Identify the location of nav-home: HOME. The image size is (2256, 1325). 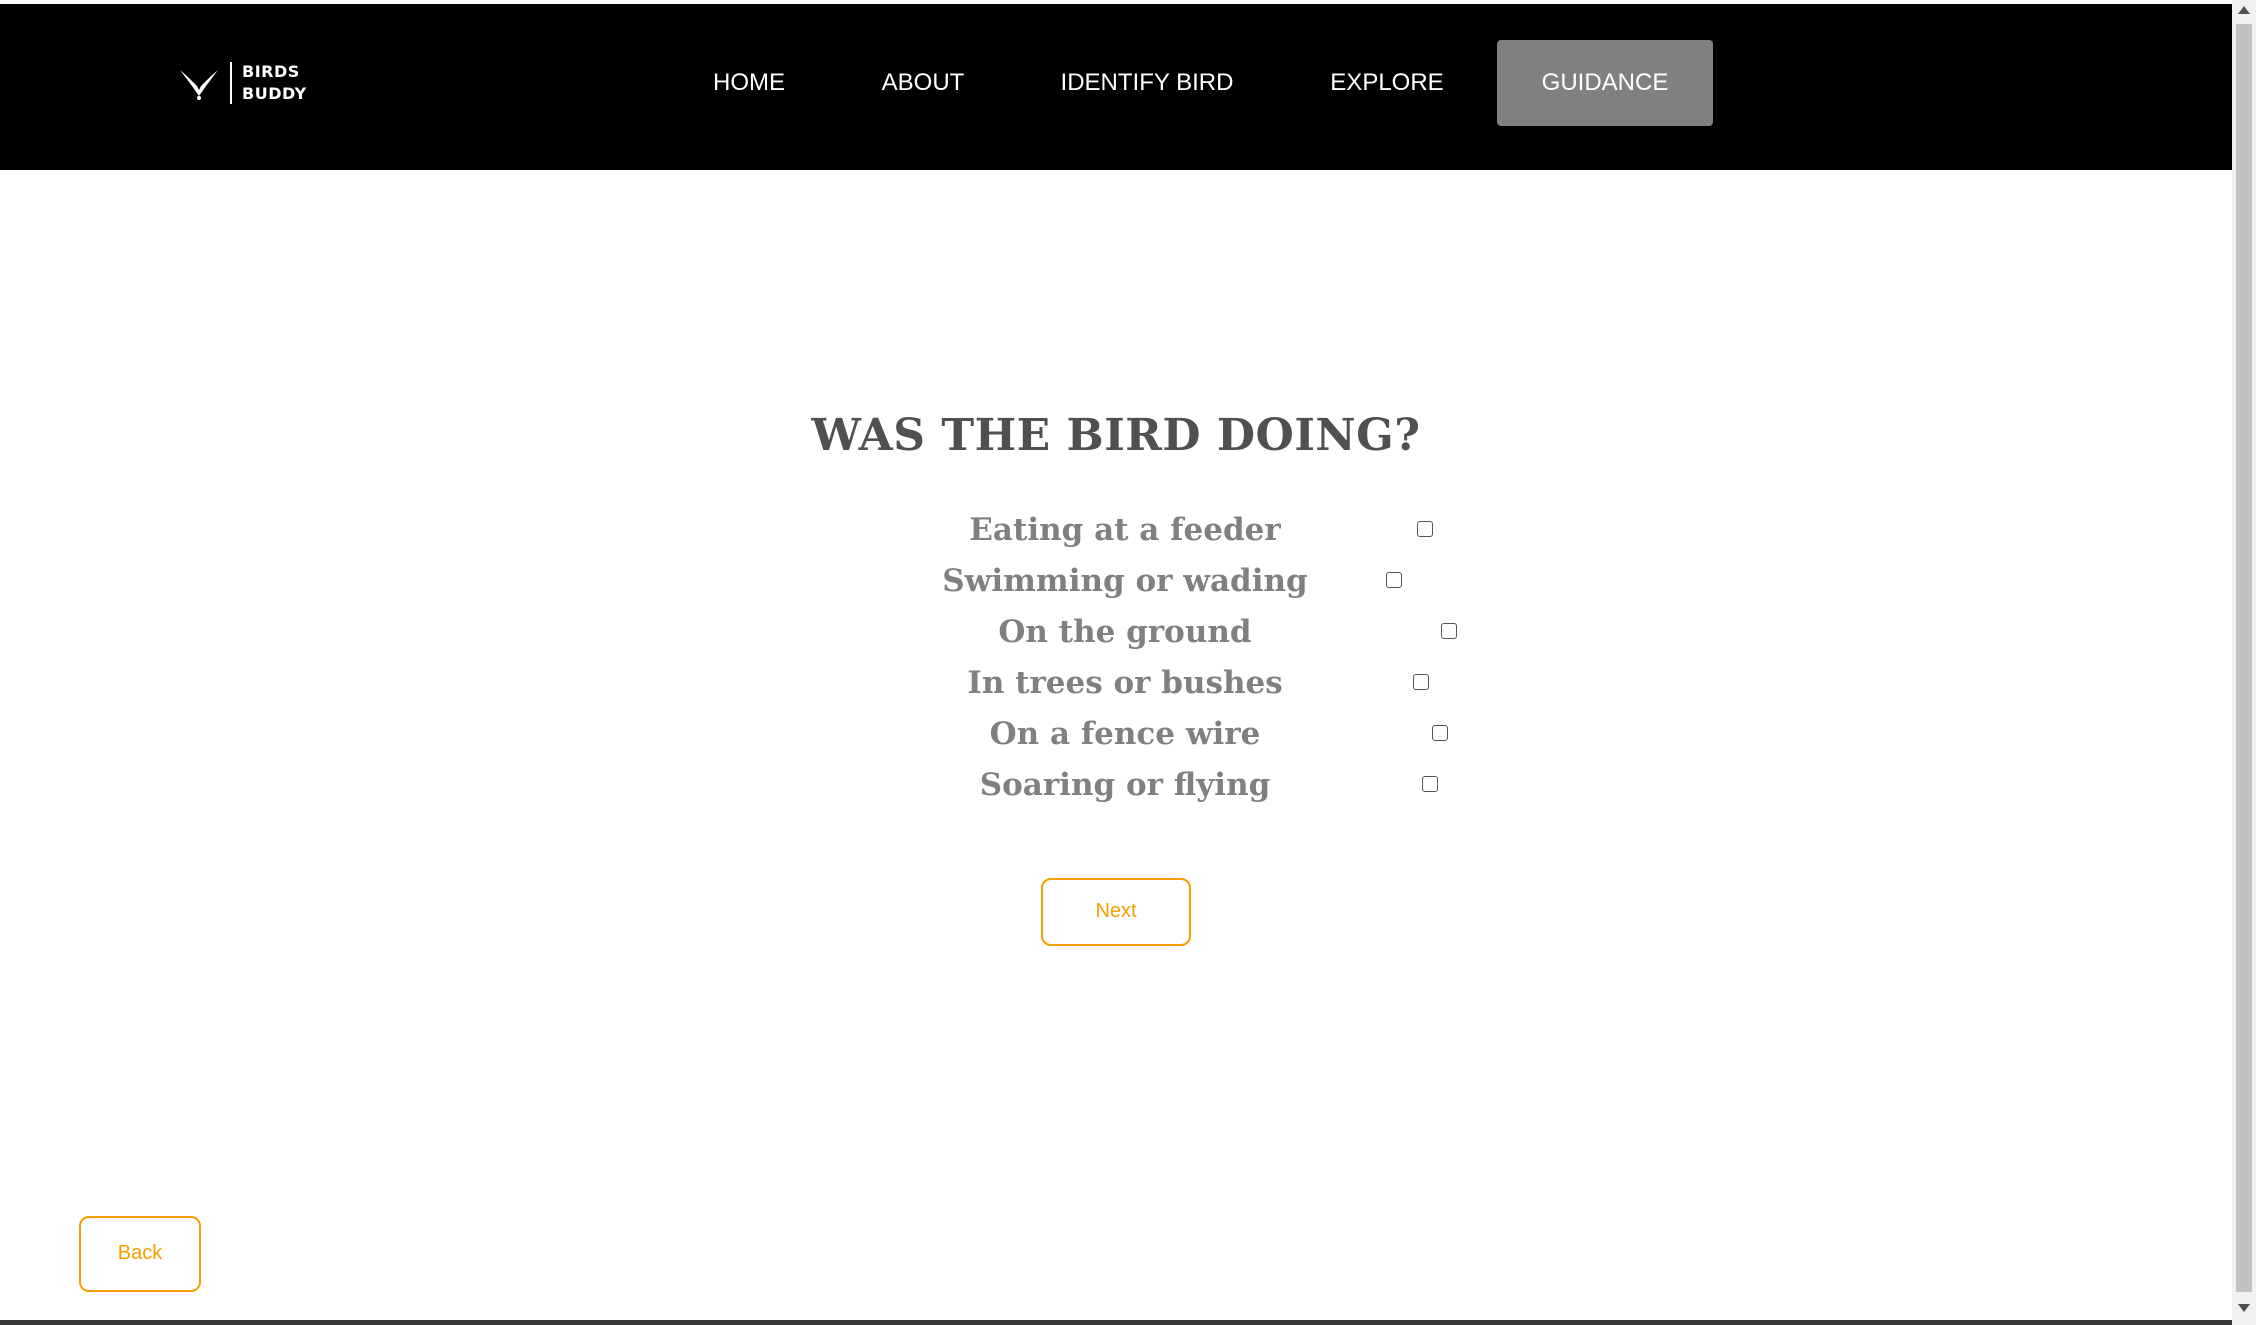
(749, 83).